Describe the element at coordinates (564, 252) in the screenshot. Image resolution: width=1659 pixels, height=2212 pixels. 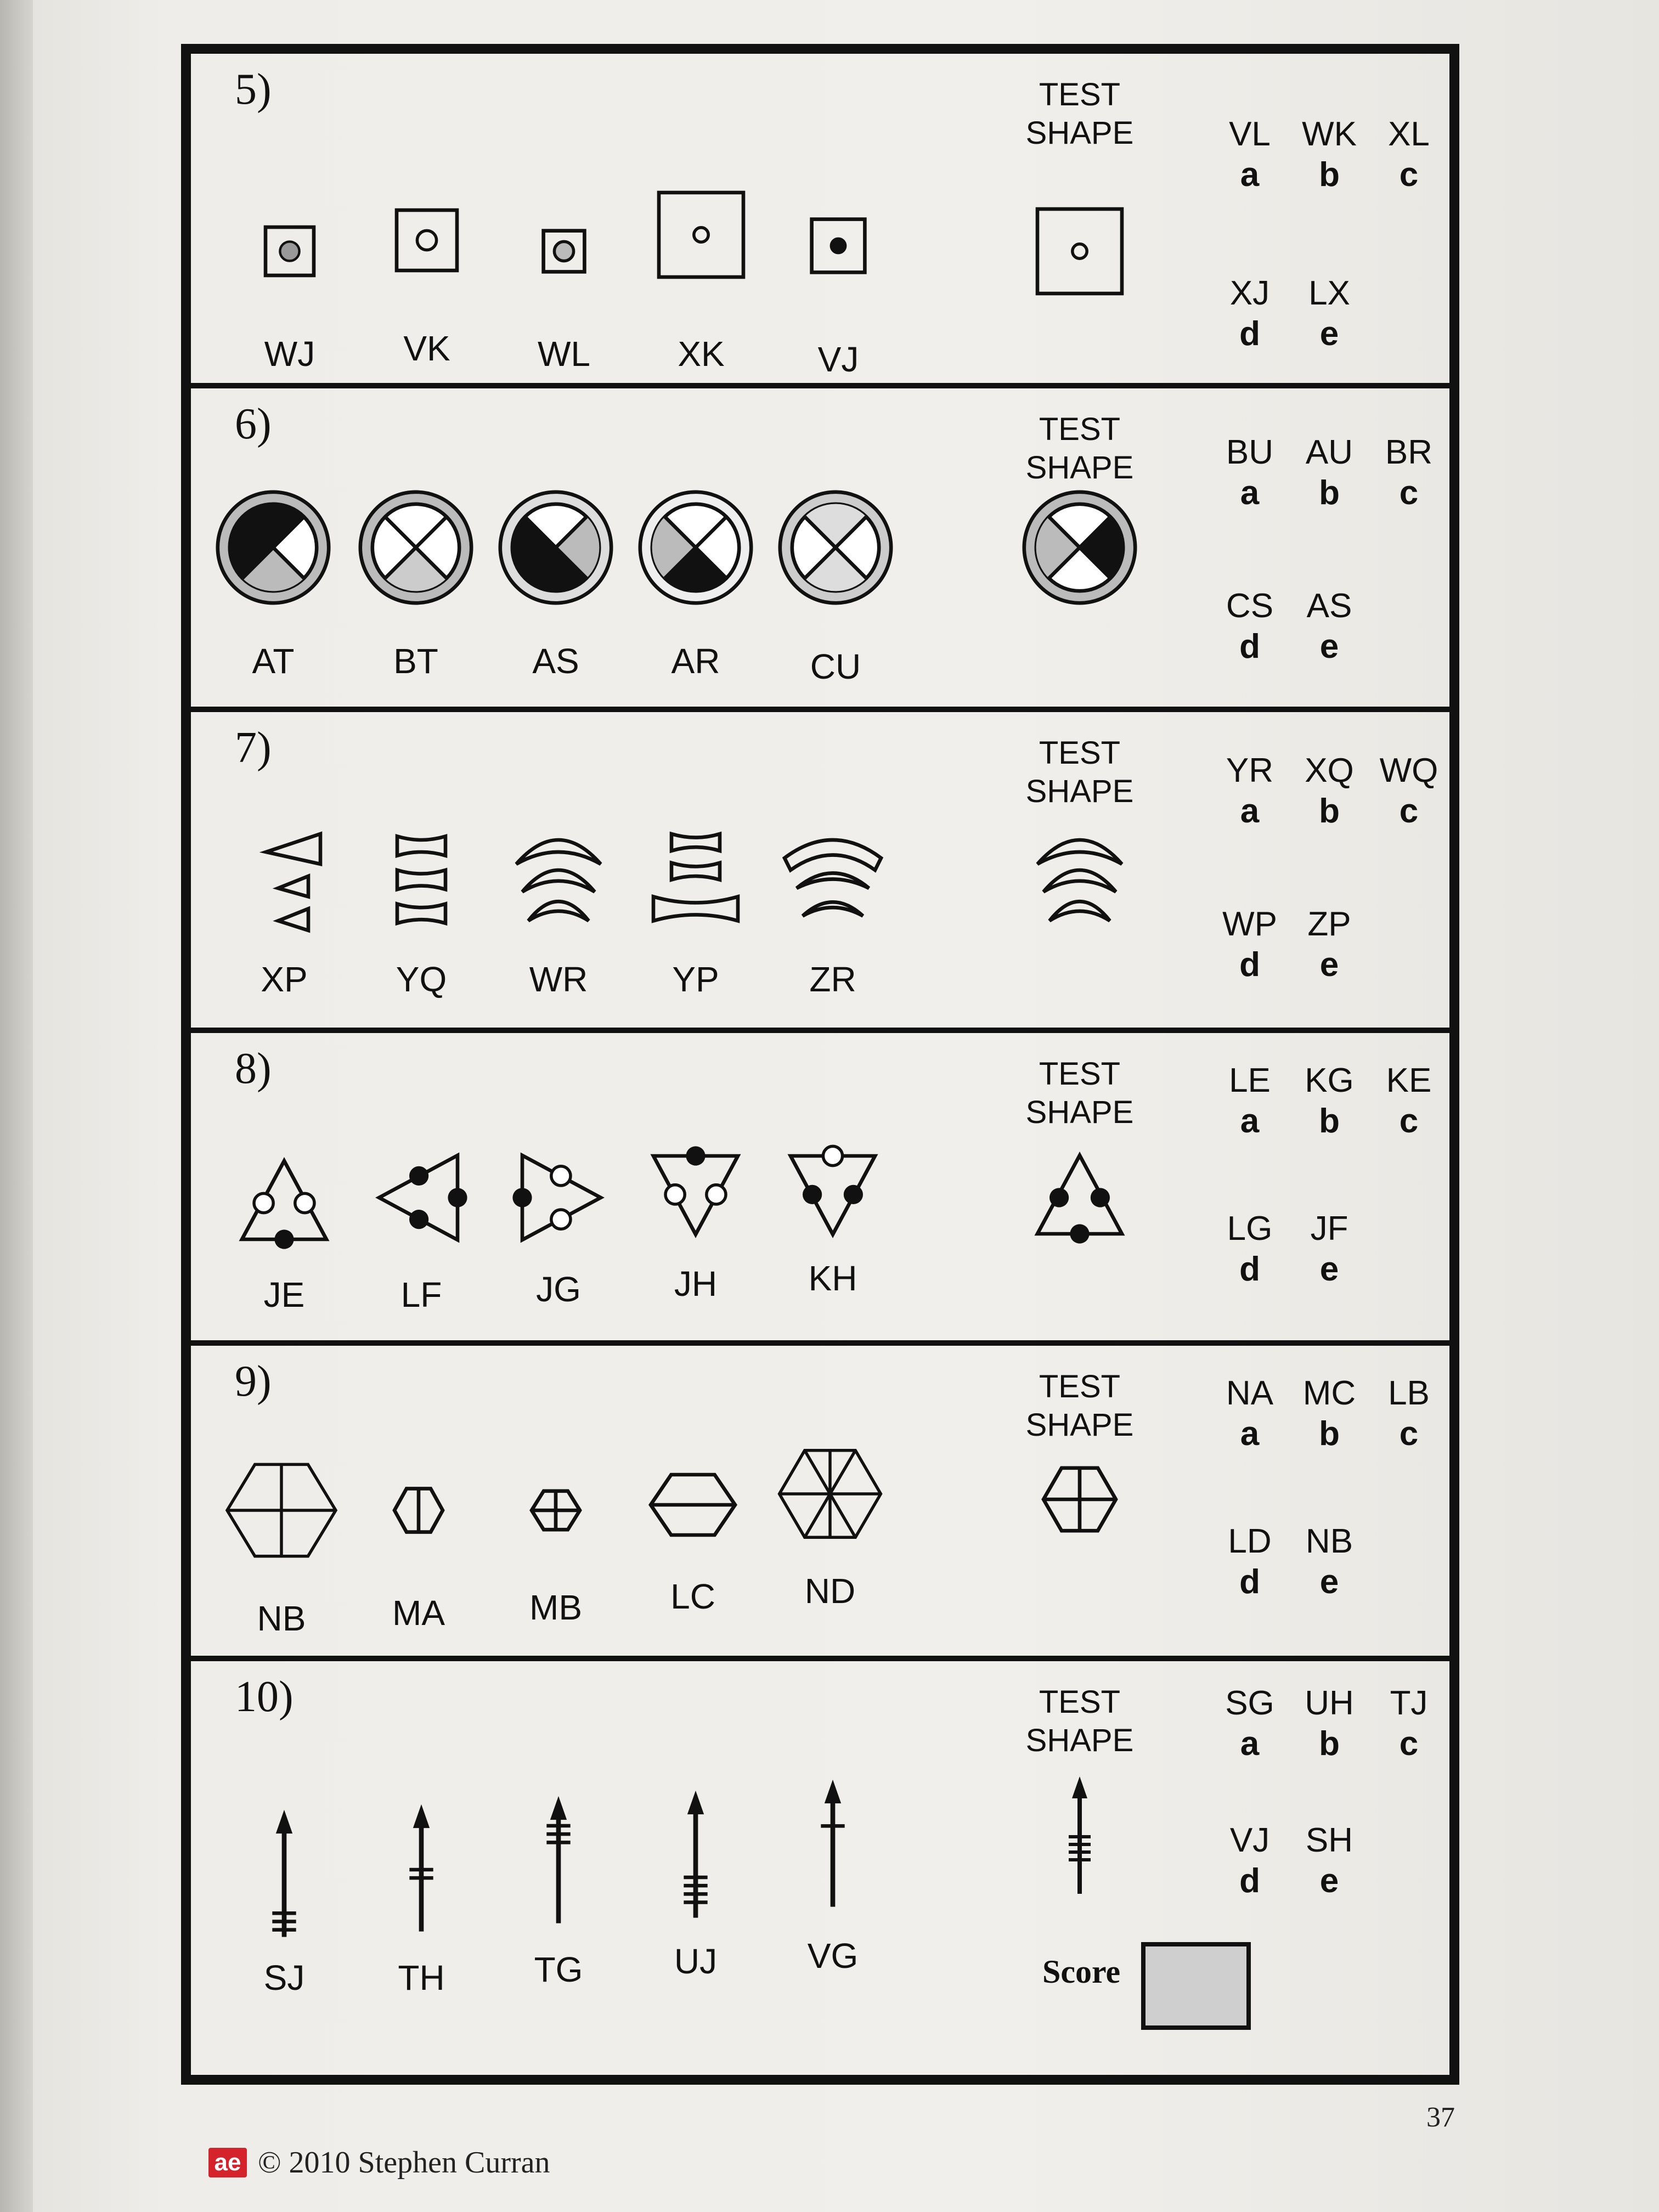
I see `small-square-ring-shape-icon` at that location.